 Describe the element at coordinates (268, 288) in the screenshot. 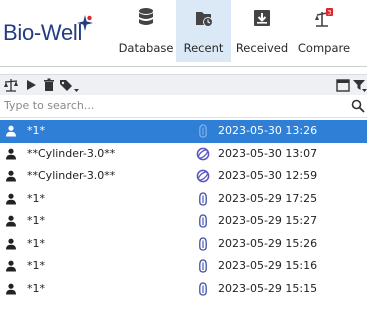

I see `record-date: 2023-05-29 15:15` at that location.